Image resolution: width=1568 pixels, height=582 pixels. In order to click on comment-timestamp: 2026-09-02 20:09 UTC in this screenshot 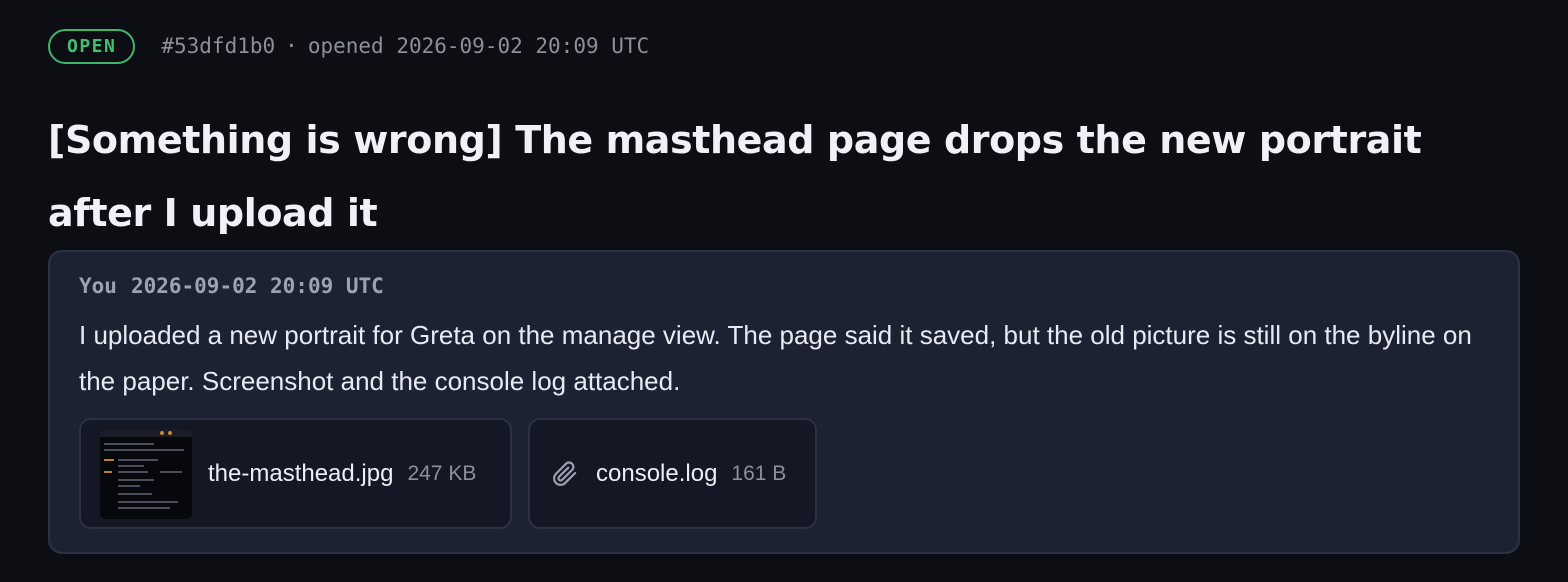, I will do `click(257, 286)`.